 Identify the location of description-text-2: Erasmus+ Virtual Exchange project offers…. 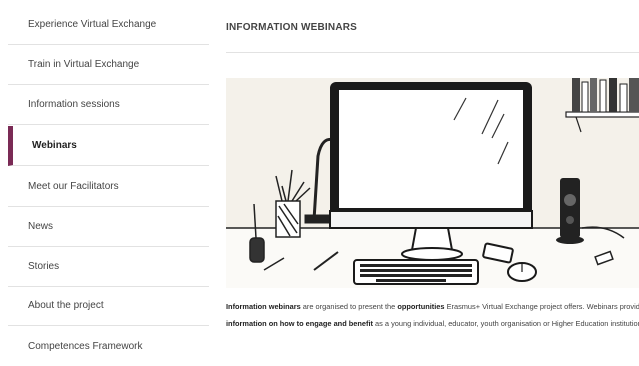
(541, 306).